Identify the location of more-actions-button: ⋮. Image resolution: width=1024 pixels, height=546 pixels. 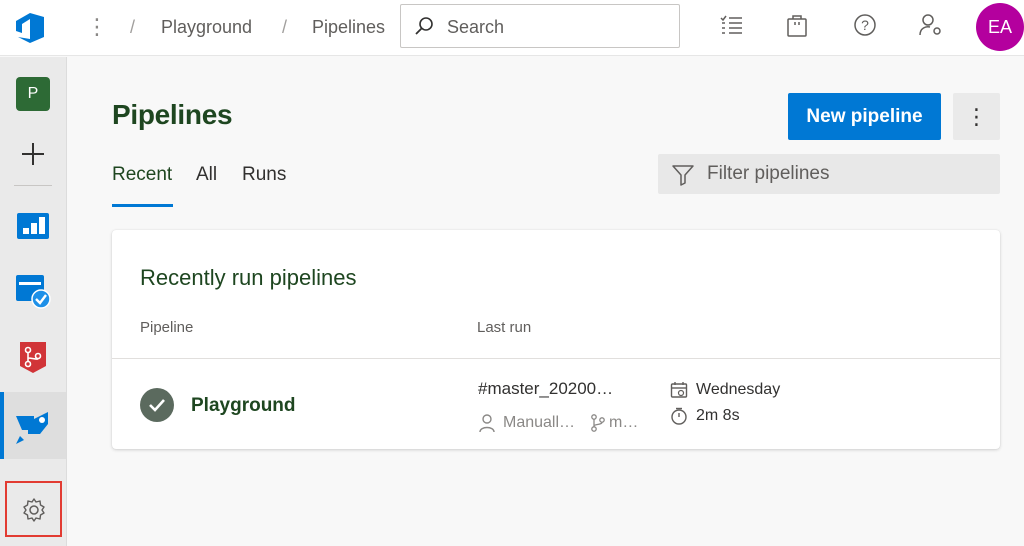
(976, 116).